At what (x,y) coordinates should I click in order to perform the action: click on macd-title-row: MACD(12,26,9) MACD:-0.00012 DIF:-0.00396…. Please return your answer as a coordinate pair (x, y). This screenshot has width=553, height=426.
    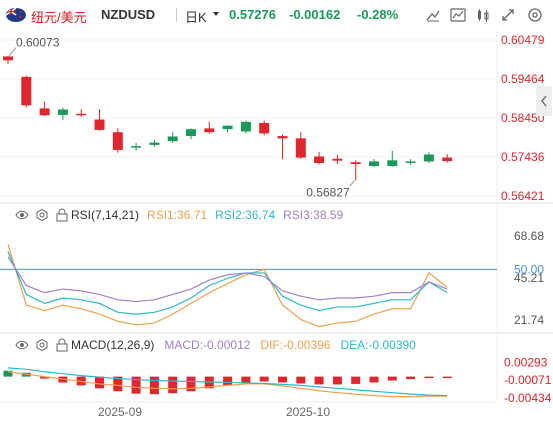
    Looking at the image, I should click on (215, 345).